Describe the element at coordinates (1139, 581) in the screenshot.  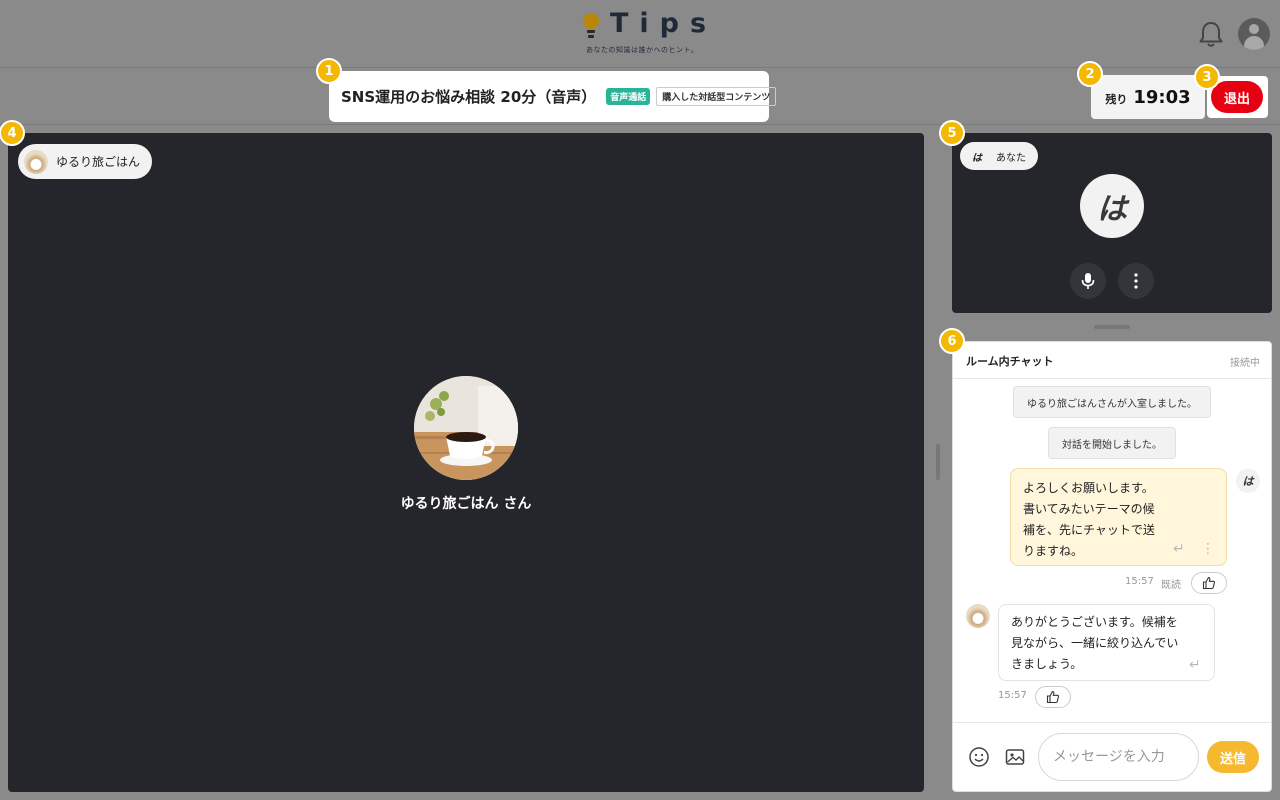
I see `my-message-time: 15:57` at that location.